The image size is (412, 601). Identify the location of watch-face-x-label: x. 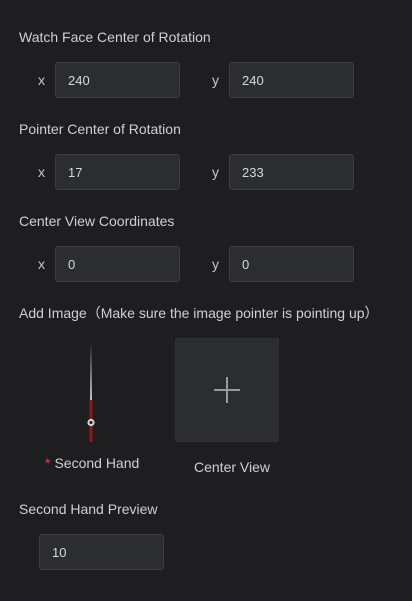
(41, 80).